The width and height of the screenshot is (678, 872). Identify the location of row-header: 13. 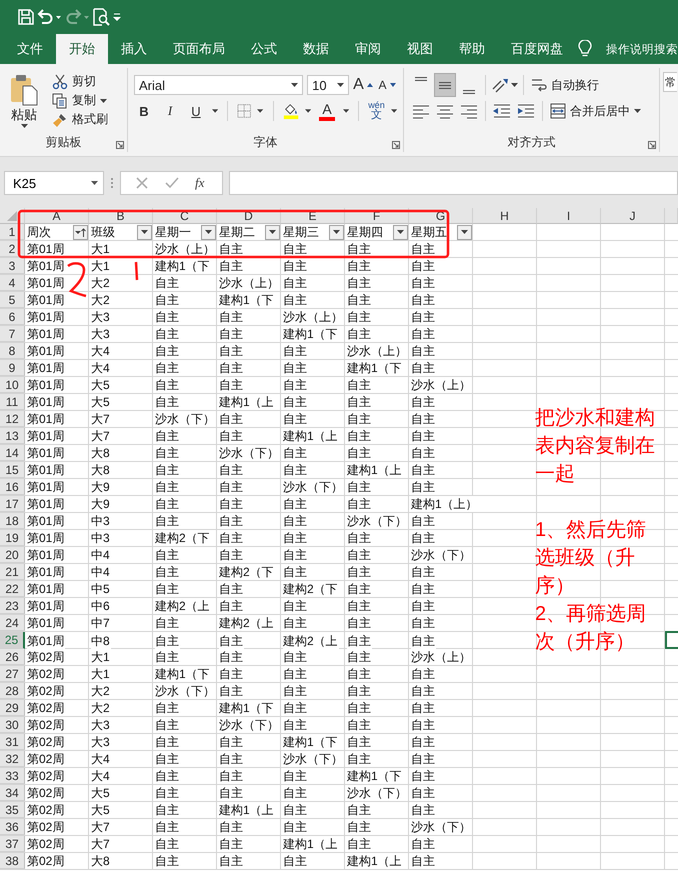
(12, 436).